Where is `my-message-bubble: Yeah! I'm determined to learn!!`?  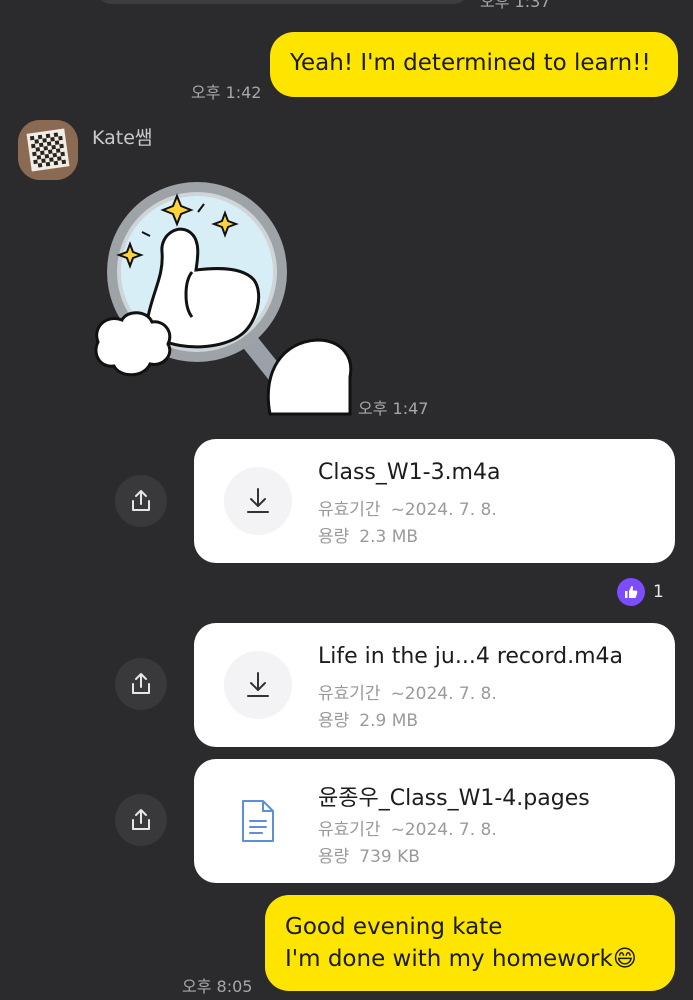
my-message-bubble: Yeah! I'm determined to learn!! is located at coordinates (474, 64).